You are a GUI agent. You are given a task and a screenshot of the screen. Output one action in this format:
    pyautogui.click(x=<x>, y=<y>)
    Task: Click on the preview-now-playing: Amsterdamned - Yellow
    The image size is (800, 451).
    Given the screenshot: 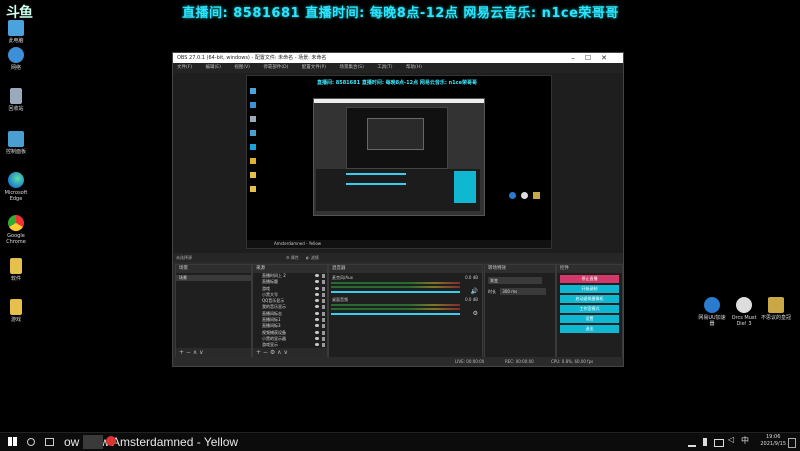 What is the action you would take?
    pyautogui.click(x=298, y=243)
    